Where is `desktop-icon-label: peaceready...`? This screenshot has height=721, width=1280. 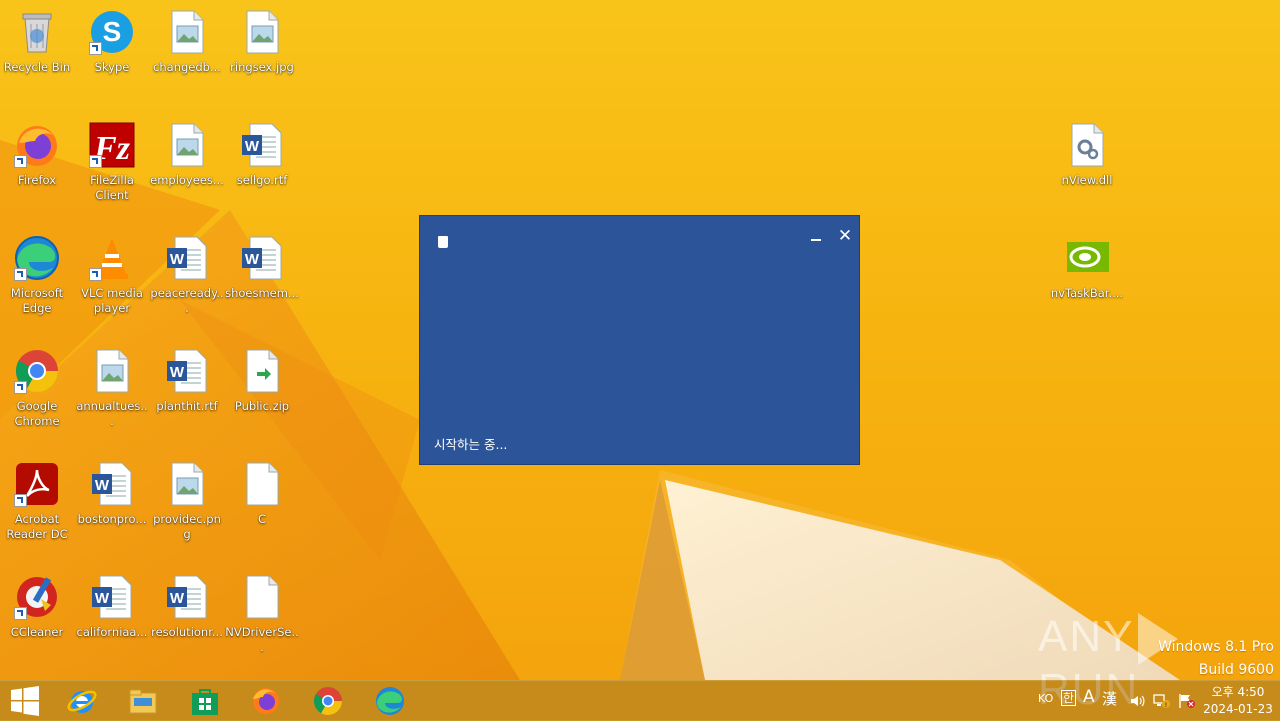 desktop-icon-label: peaceready... is located at coordinates (187, 300).